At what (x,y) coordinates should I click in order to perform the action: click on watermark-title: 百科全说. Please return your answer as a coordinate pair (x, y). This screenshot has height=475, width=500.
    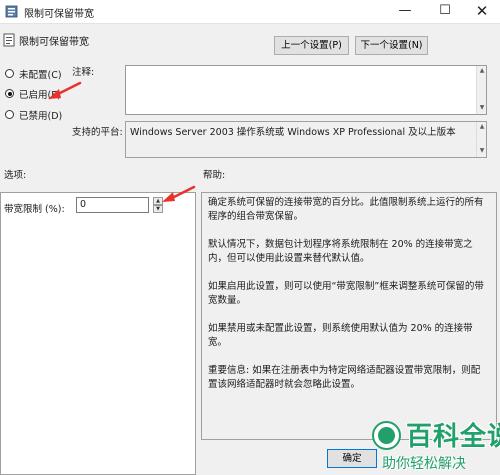
    Looking at the image, I should click on (453, 437).